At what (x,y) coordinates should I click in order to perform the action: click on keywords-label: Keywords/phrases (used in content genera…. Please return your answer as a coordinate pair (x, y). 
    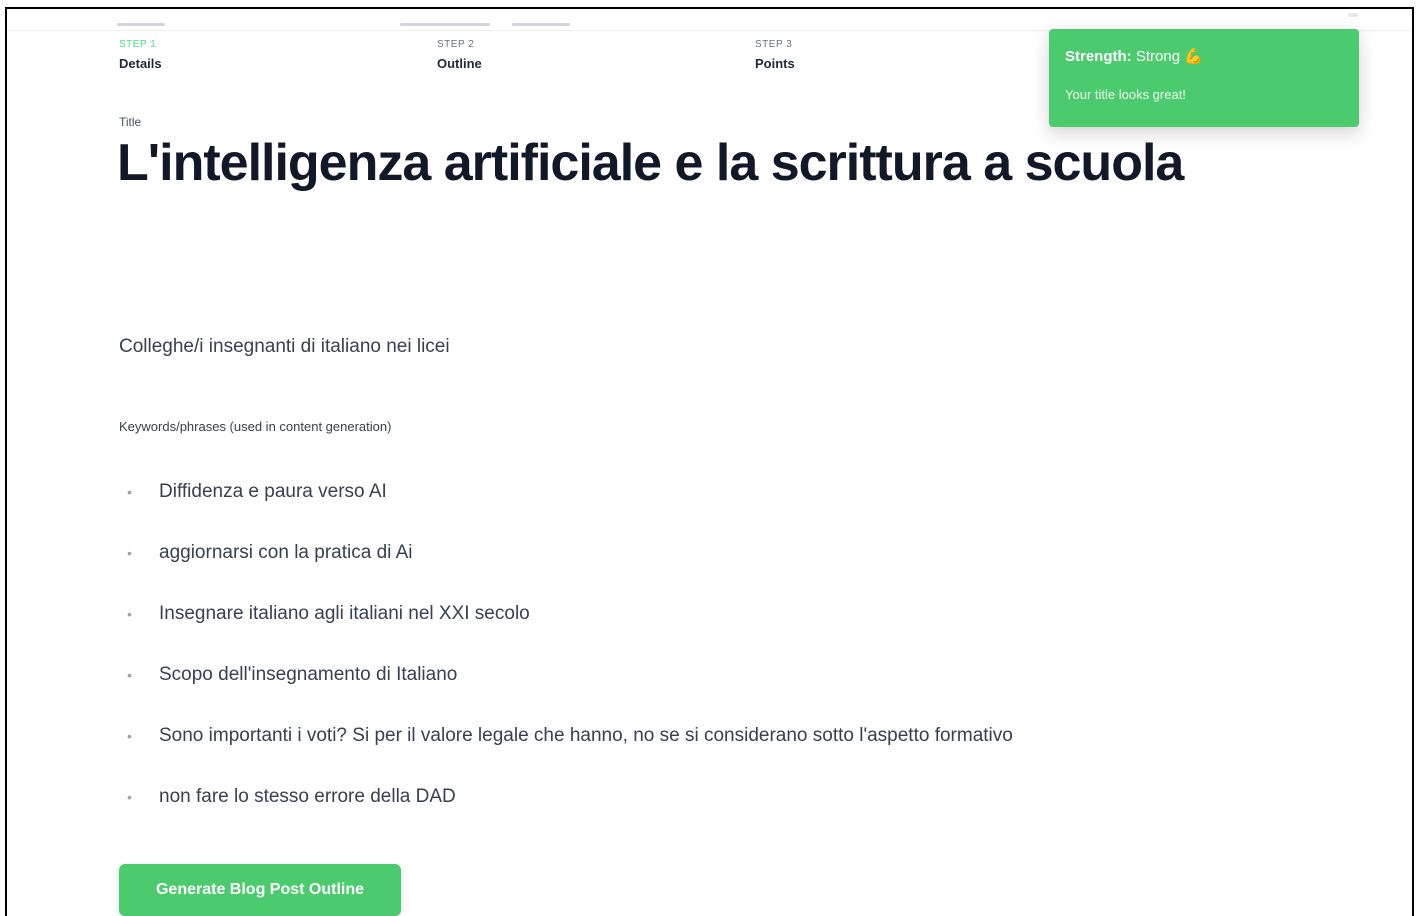
    Looking at the image, I should click on (255, 426).